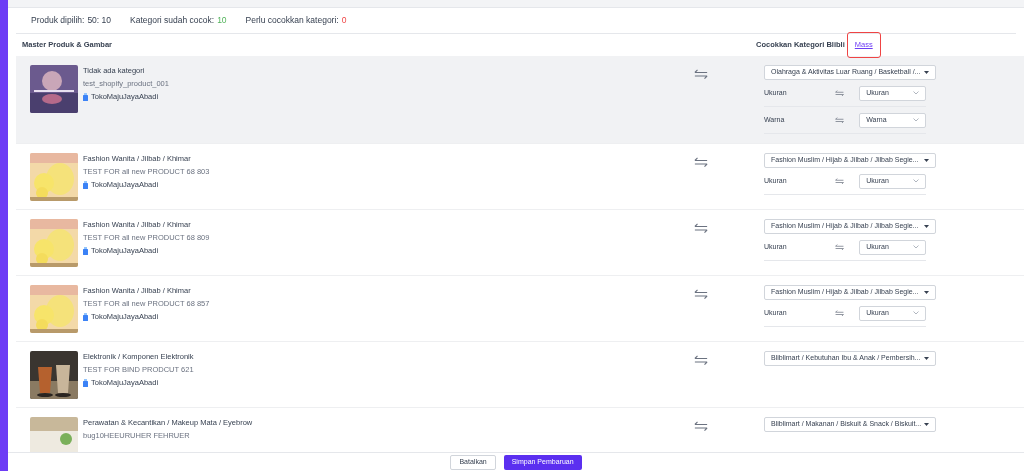 The width and height of the screenshot is (1024, 471). I want to click on summary-label: Perlu cocokkan kategori:, so click(292, 20).